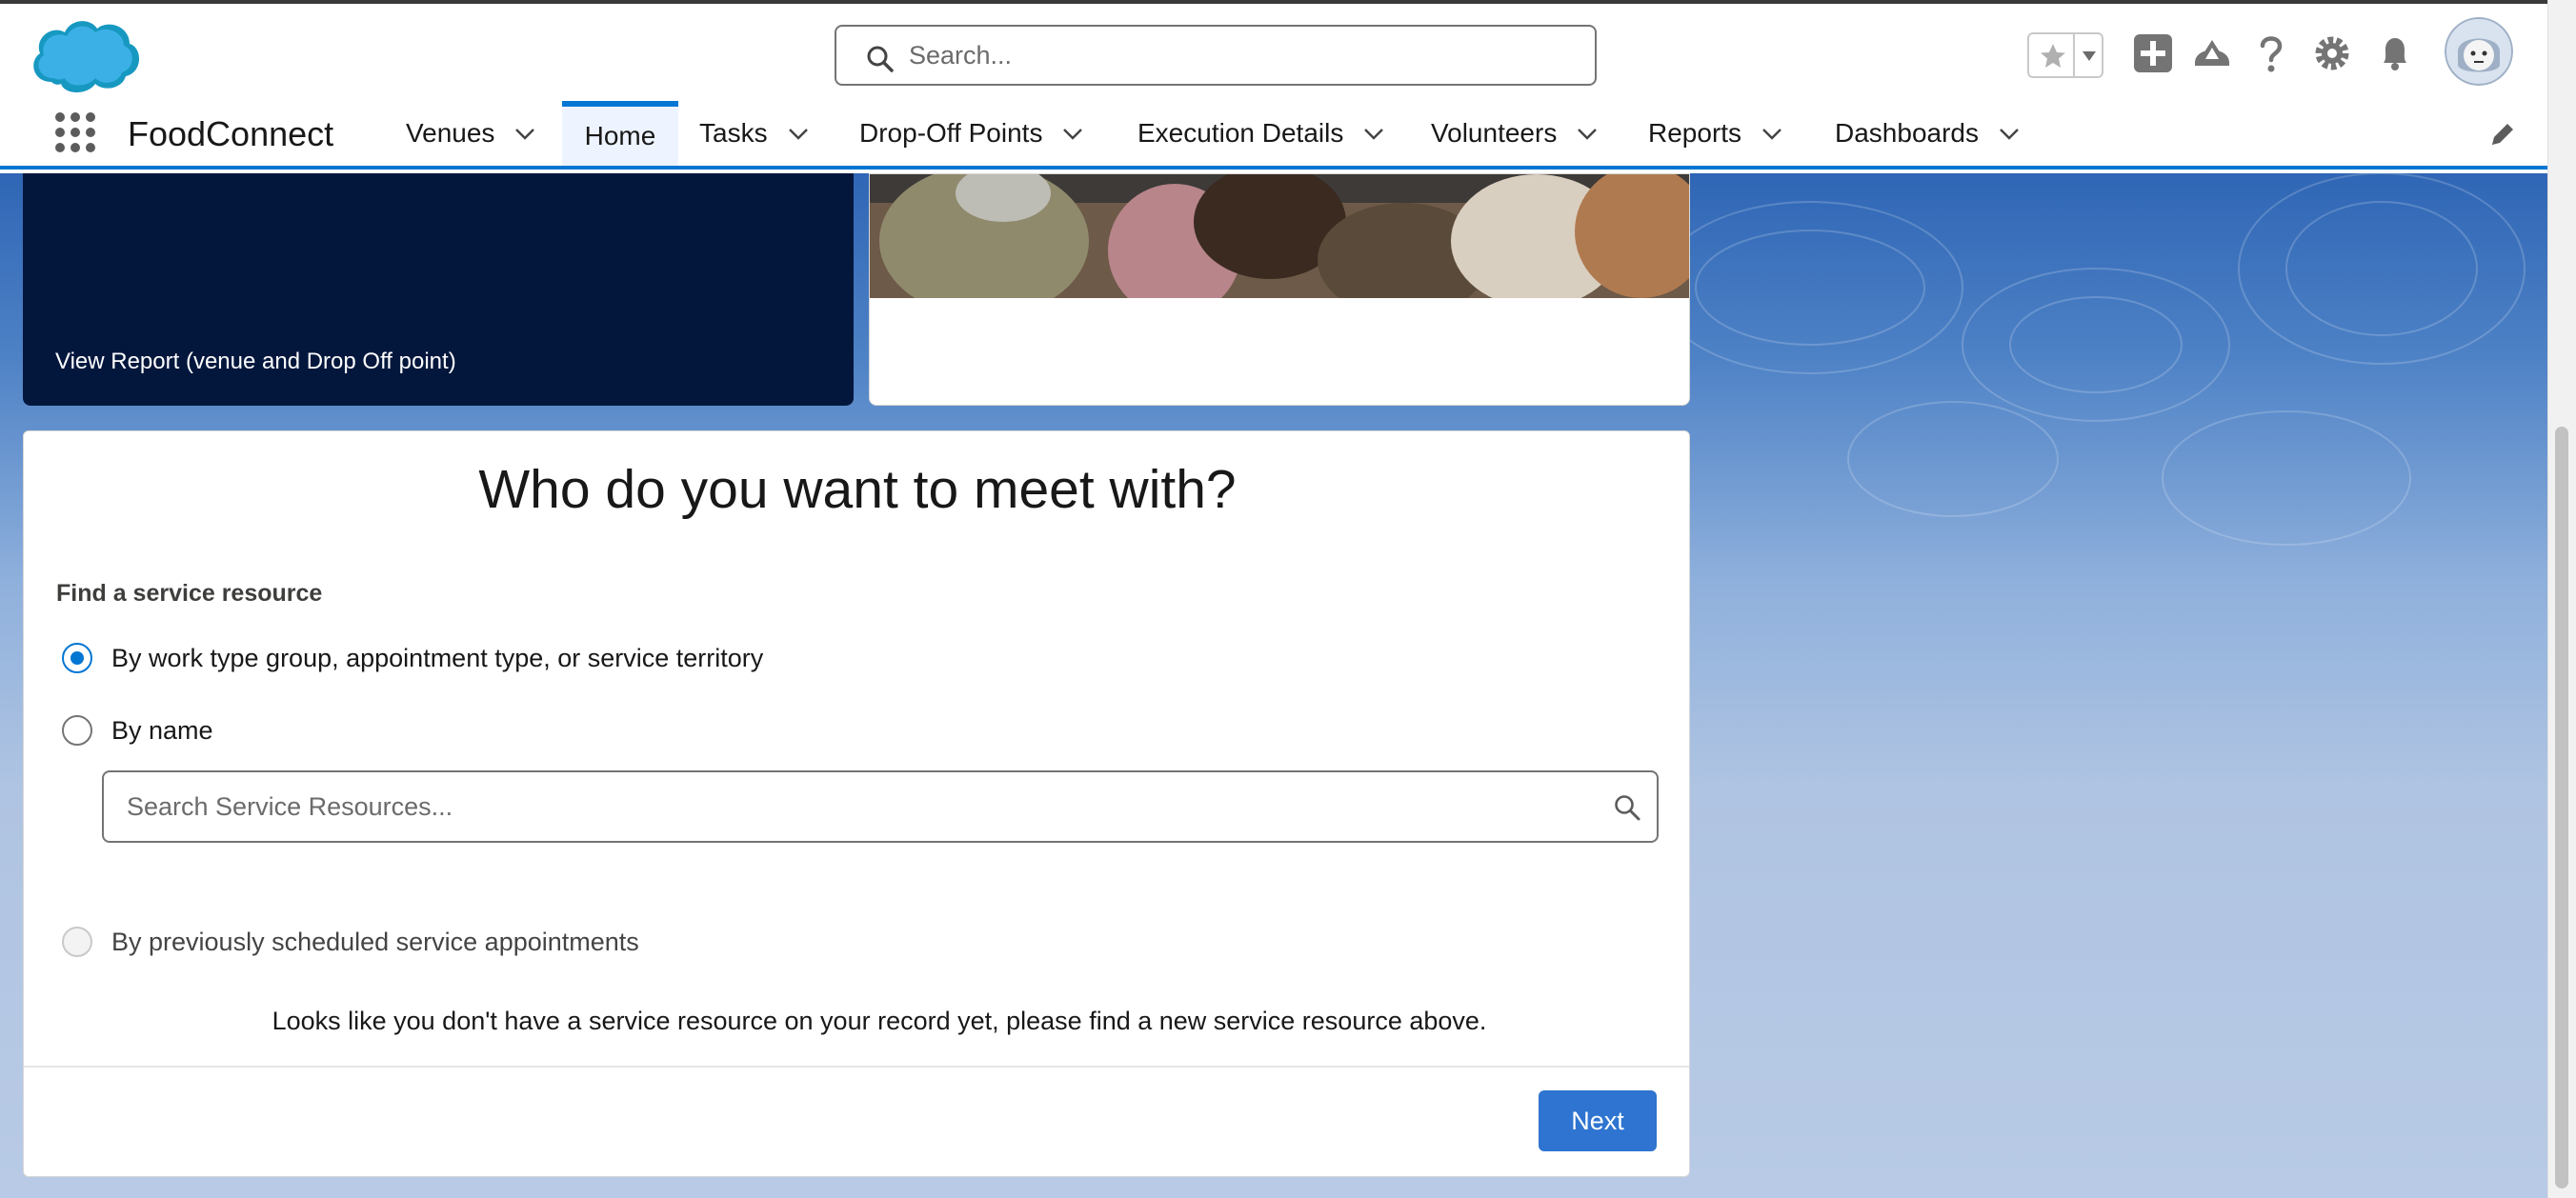 This screenshot has width=2576, height=1198. I want to click on next-button: Next, so click(1598, 1120).